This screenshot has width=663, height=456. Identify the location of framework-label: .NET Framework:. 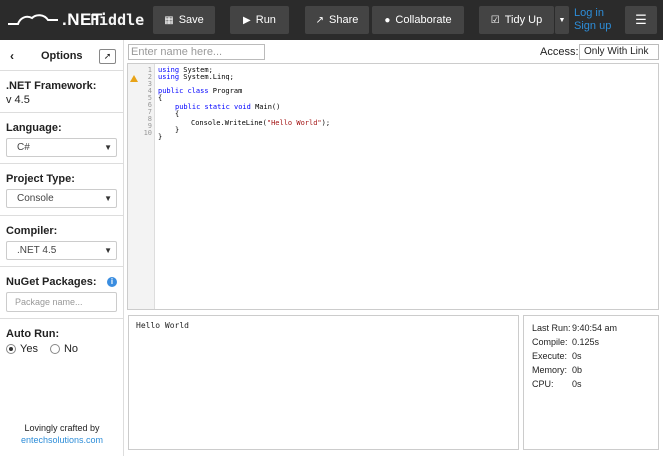
(51, 86).